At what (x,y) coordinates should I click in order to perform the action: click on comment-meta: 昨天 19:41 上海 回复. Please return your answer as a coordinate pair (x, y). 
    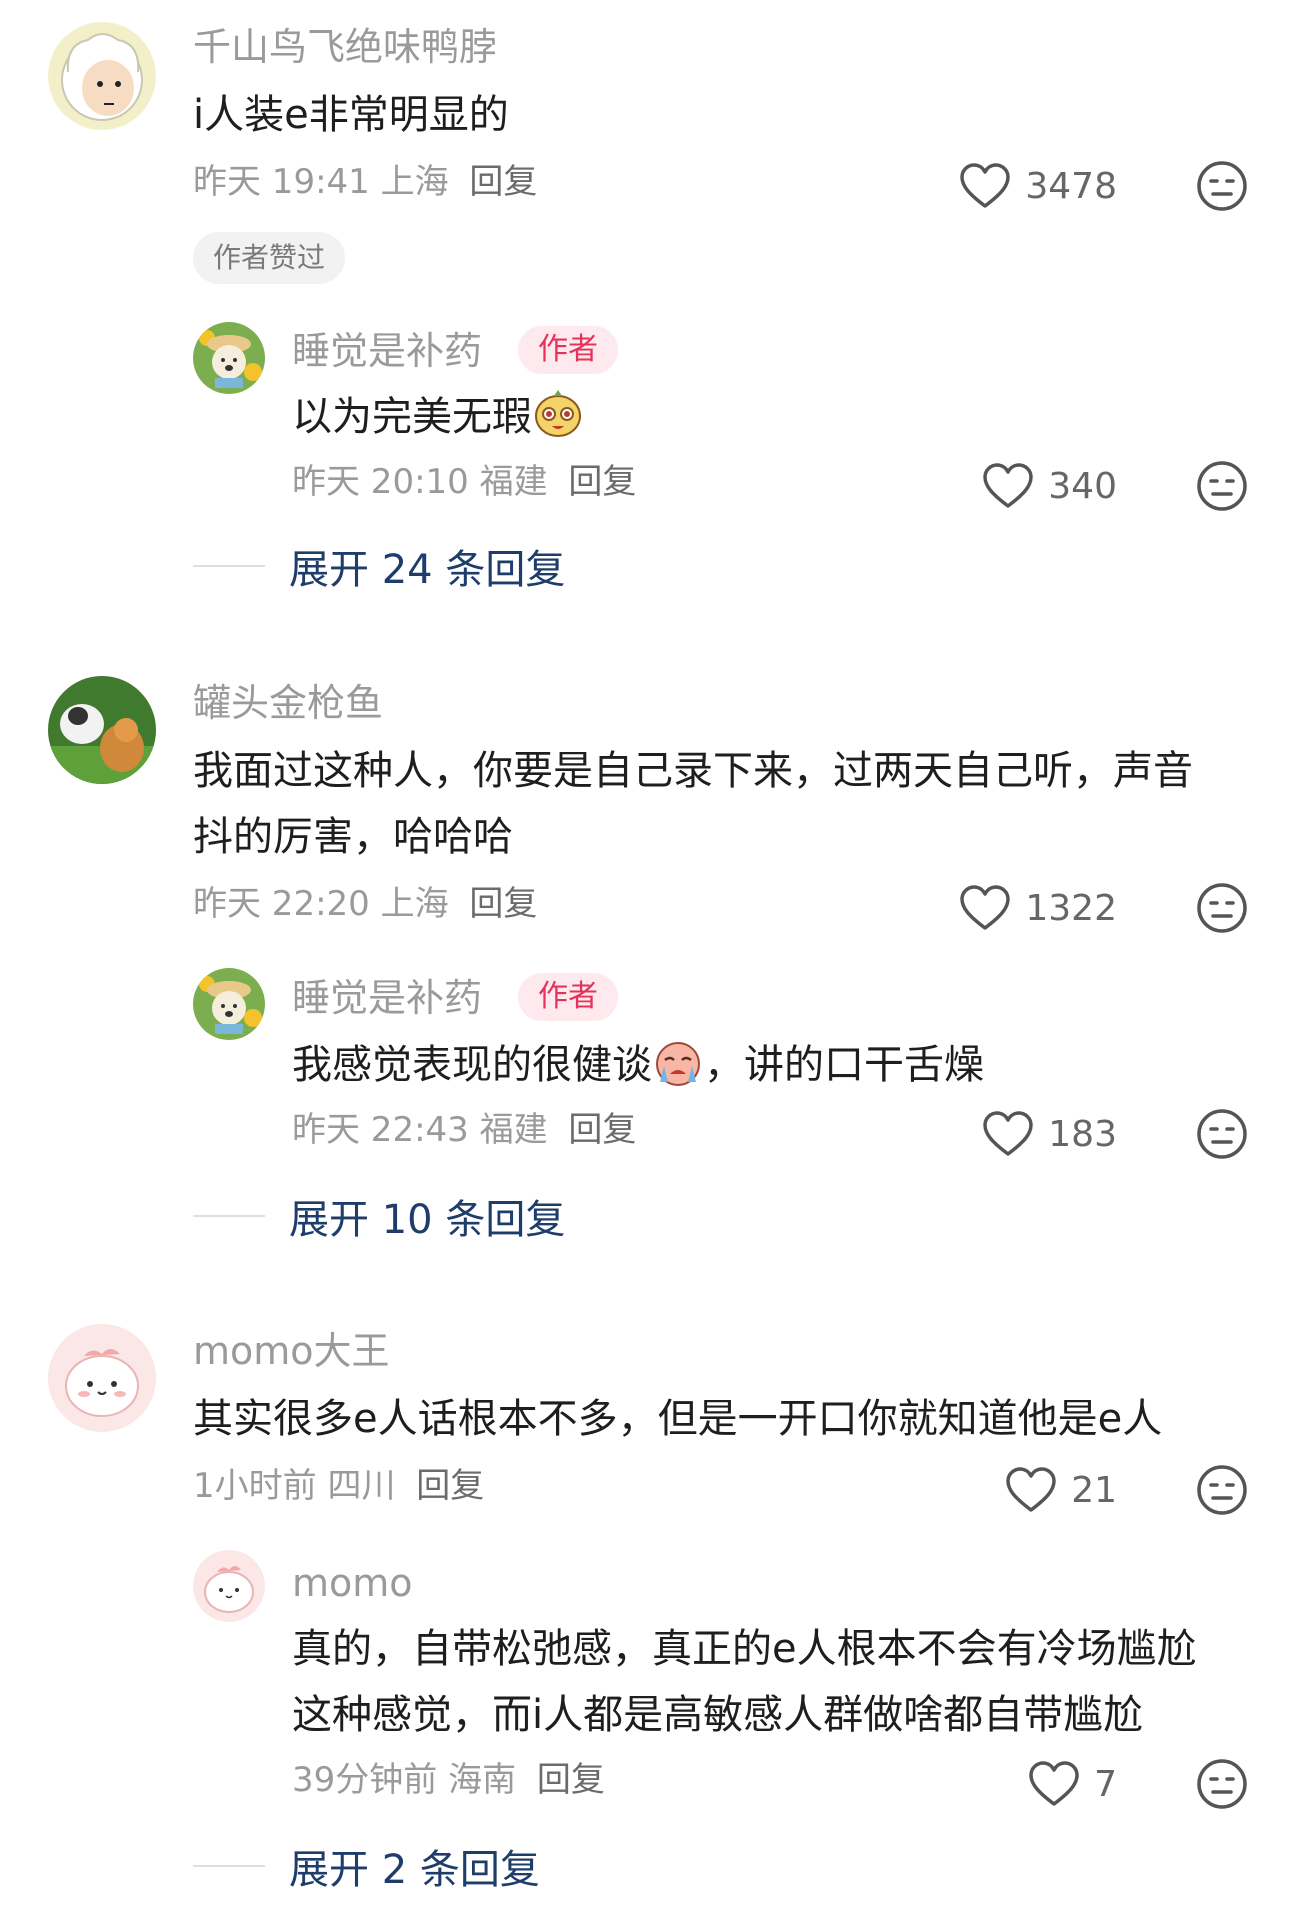
    Looking at the image, I should click on (365, 182).